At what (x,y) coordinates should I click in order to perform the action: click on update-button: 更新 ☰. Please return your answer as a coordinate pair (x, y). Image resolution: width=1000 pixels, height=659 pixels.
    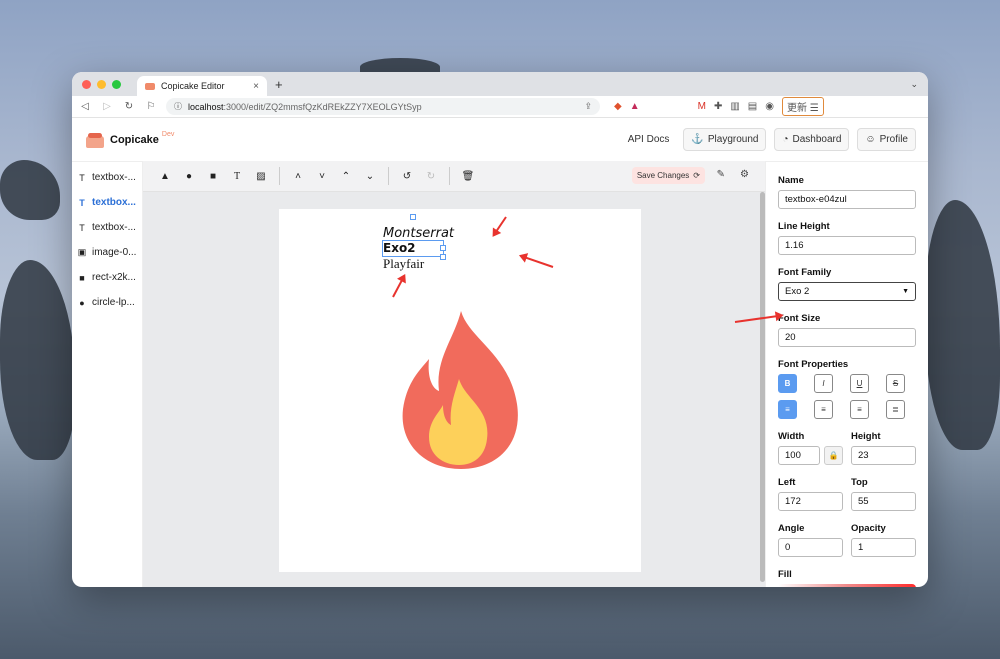
    Looking at the image, I should click on (802, 106).